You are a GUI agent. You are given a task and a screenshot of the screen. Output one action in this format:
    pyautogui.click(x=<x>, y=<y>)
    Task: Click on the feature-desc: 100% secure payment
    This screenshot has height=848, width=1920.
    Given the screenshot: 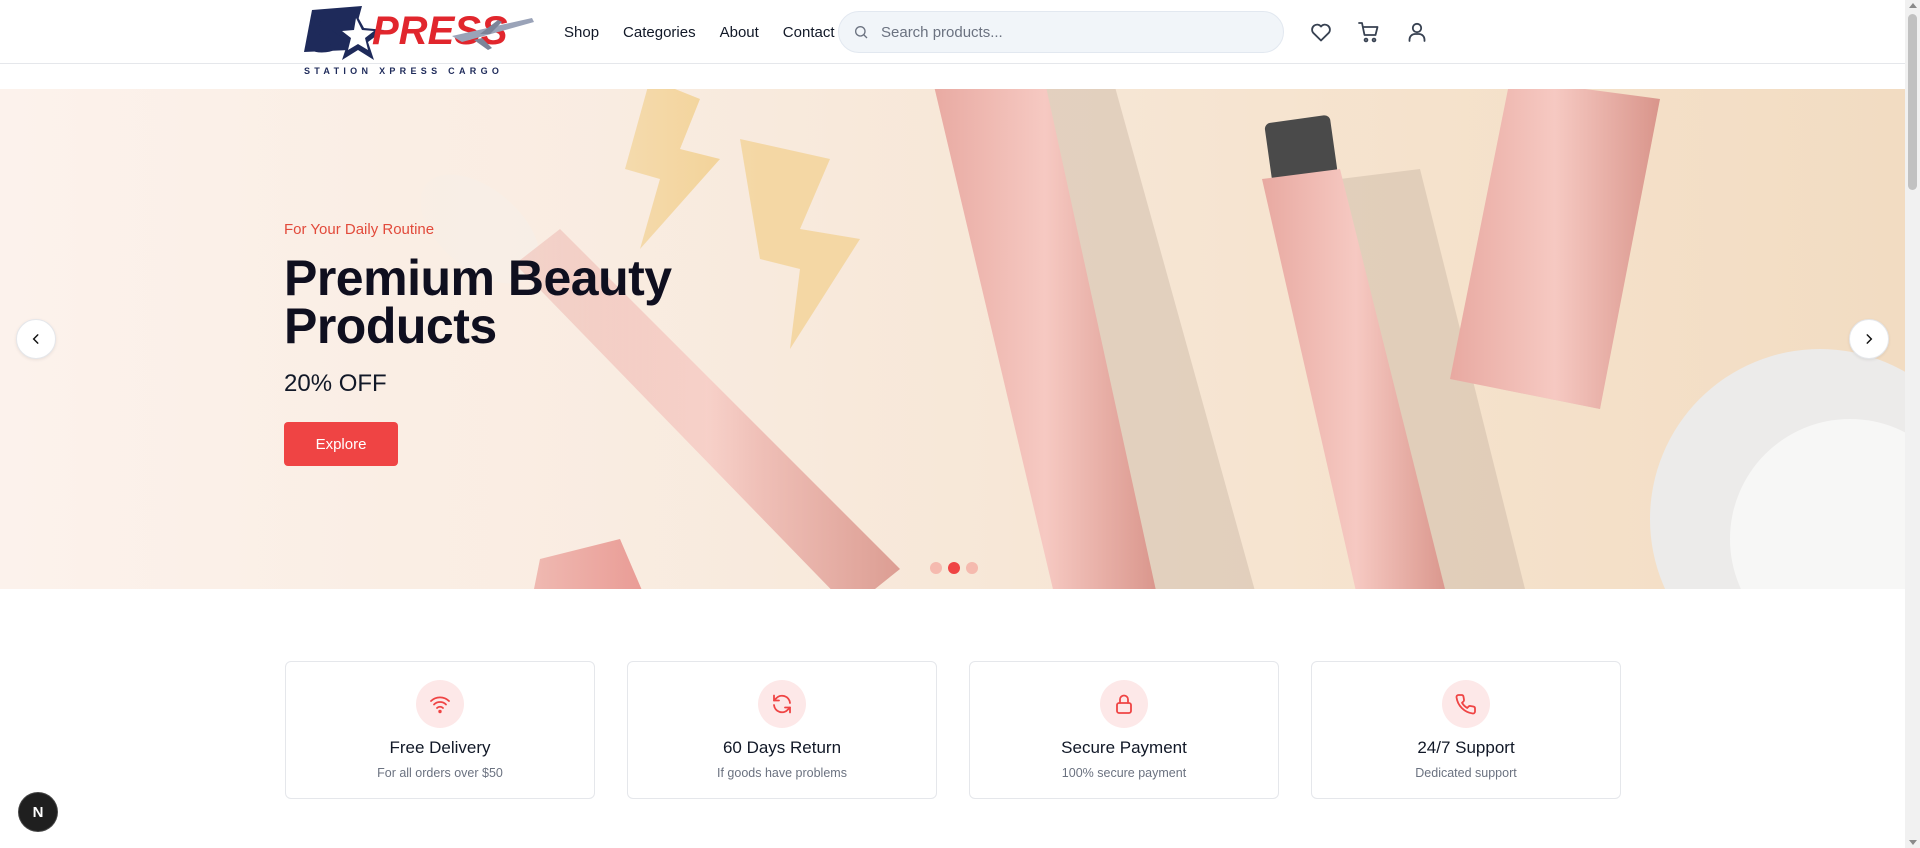 What is the action you would take?
    pyautogui.click(x=1124, y=773)
    